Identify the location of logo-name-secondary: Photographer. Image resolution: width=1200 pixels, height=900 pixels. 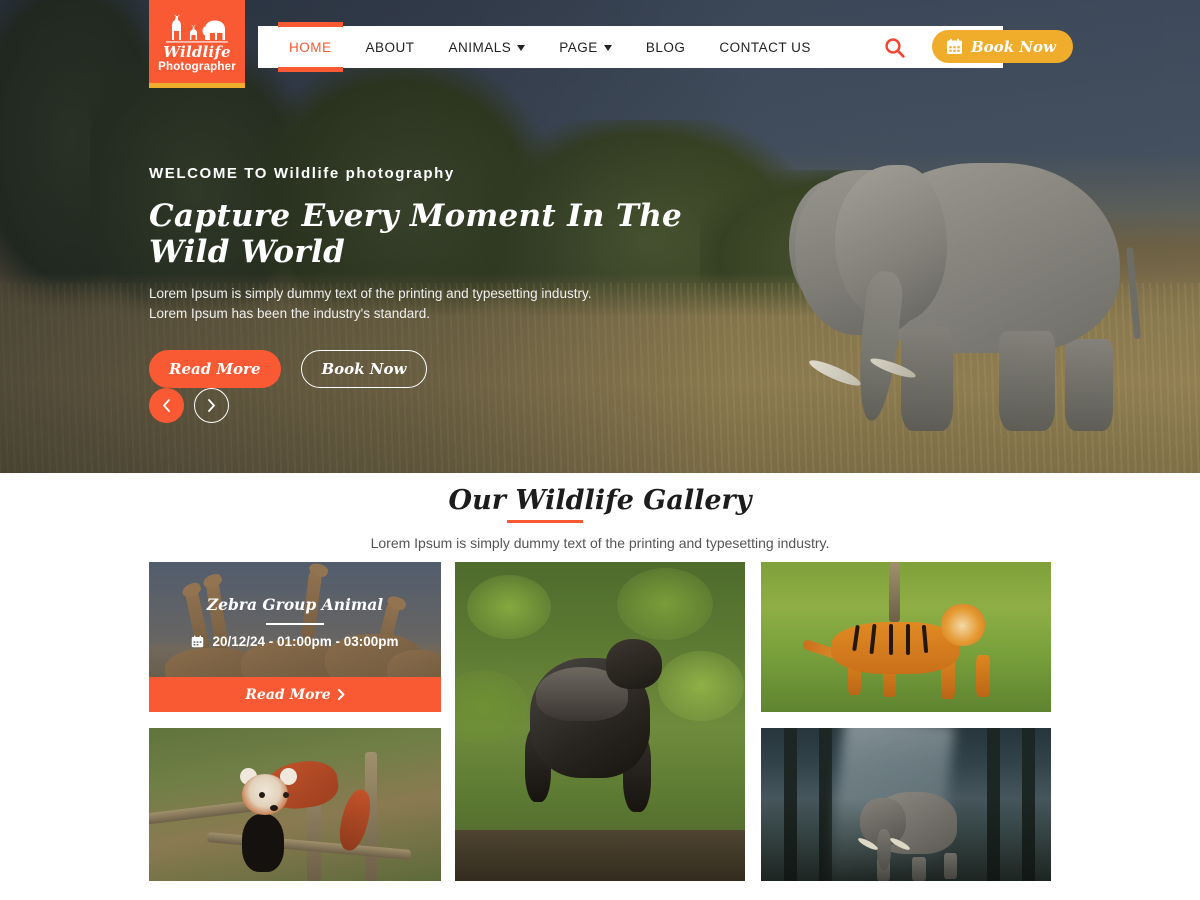
(197, 66).